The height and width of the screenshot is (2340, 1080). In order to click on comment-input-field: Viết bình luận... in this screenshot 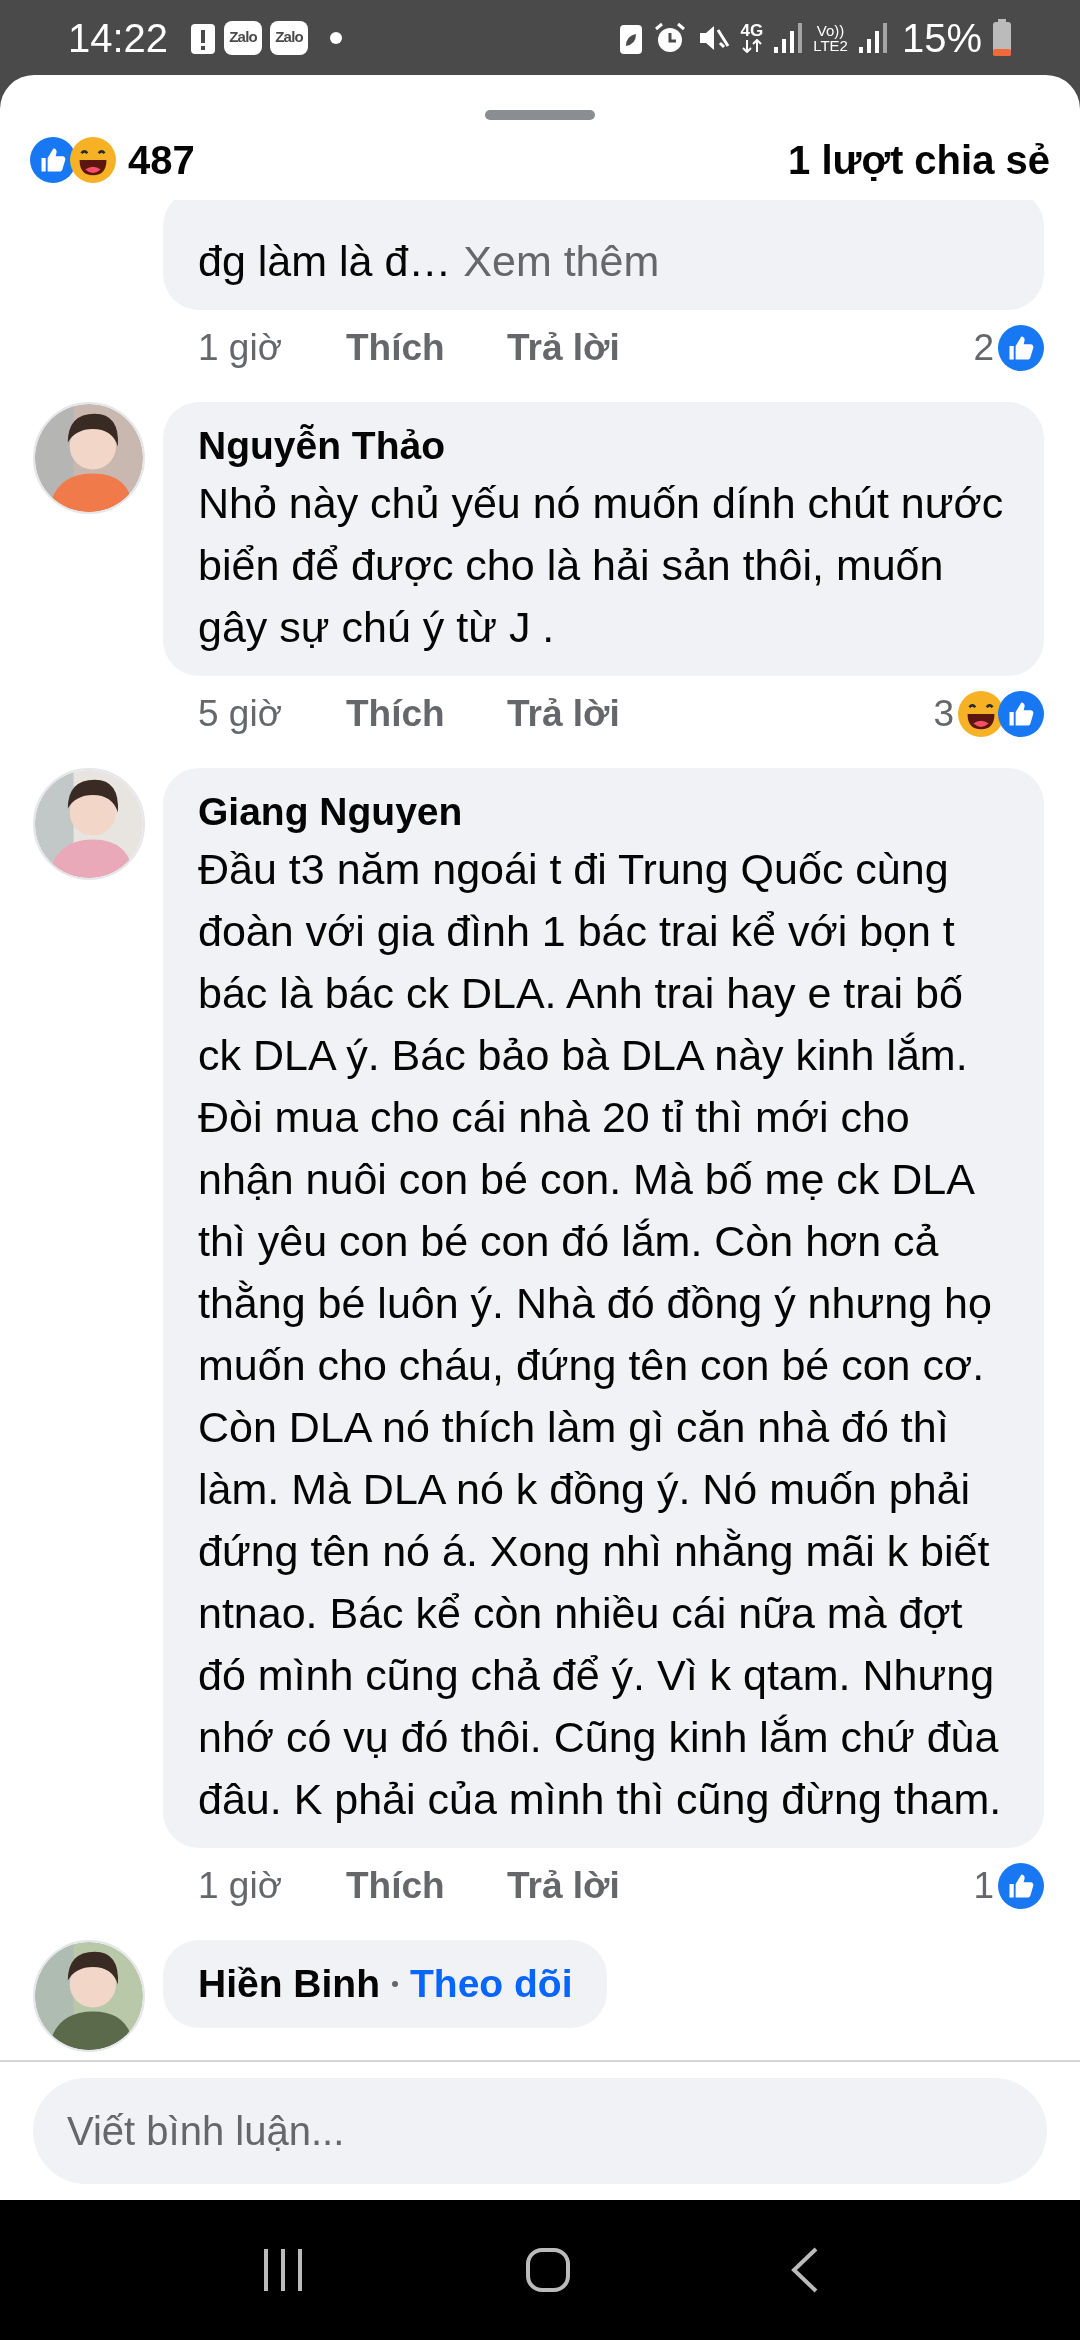, I will do `click(540, 2131)`.